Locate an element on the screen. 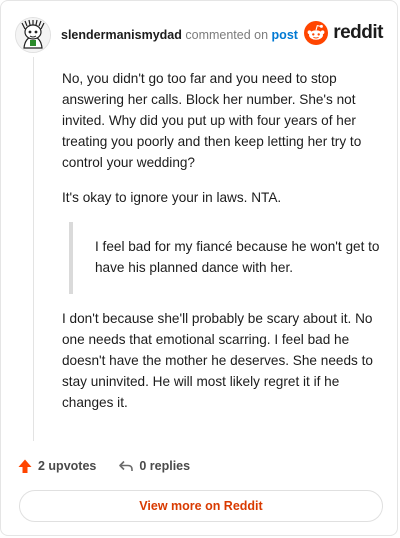 Image resolution: width=400 pixels, height=538 pixels. comment-meta: slendermanismydad commented on post is located at coordinates (179, 35).